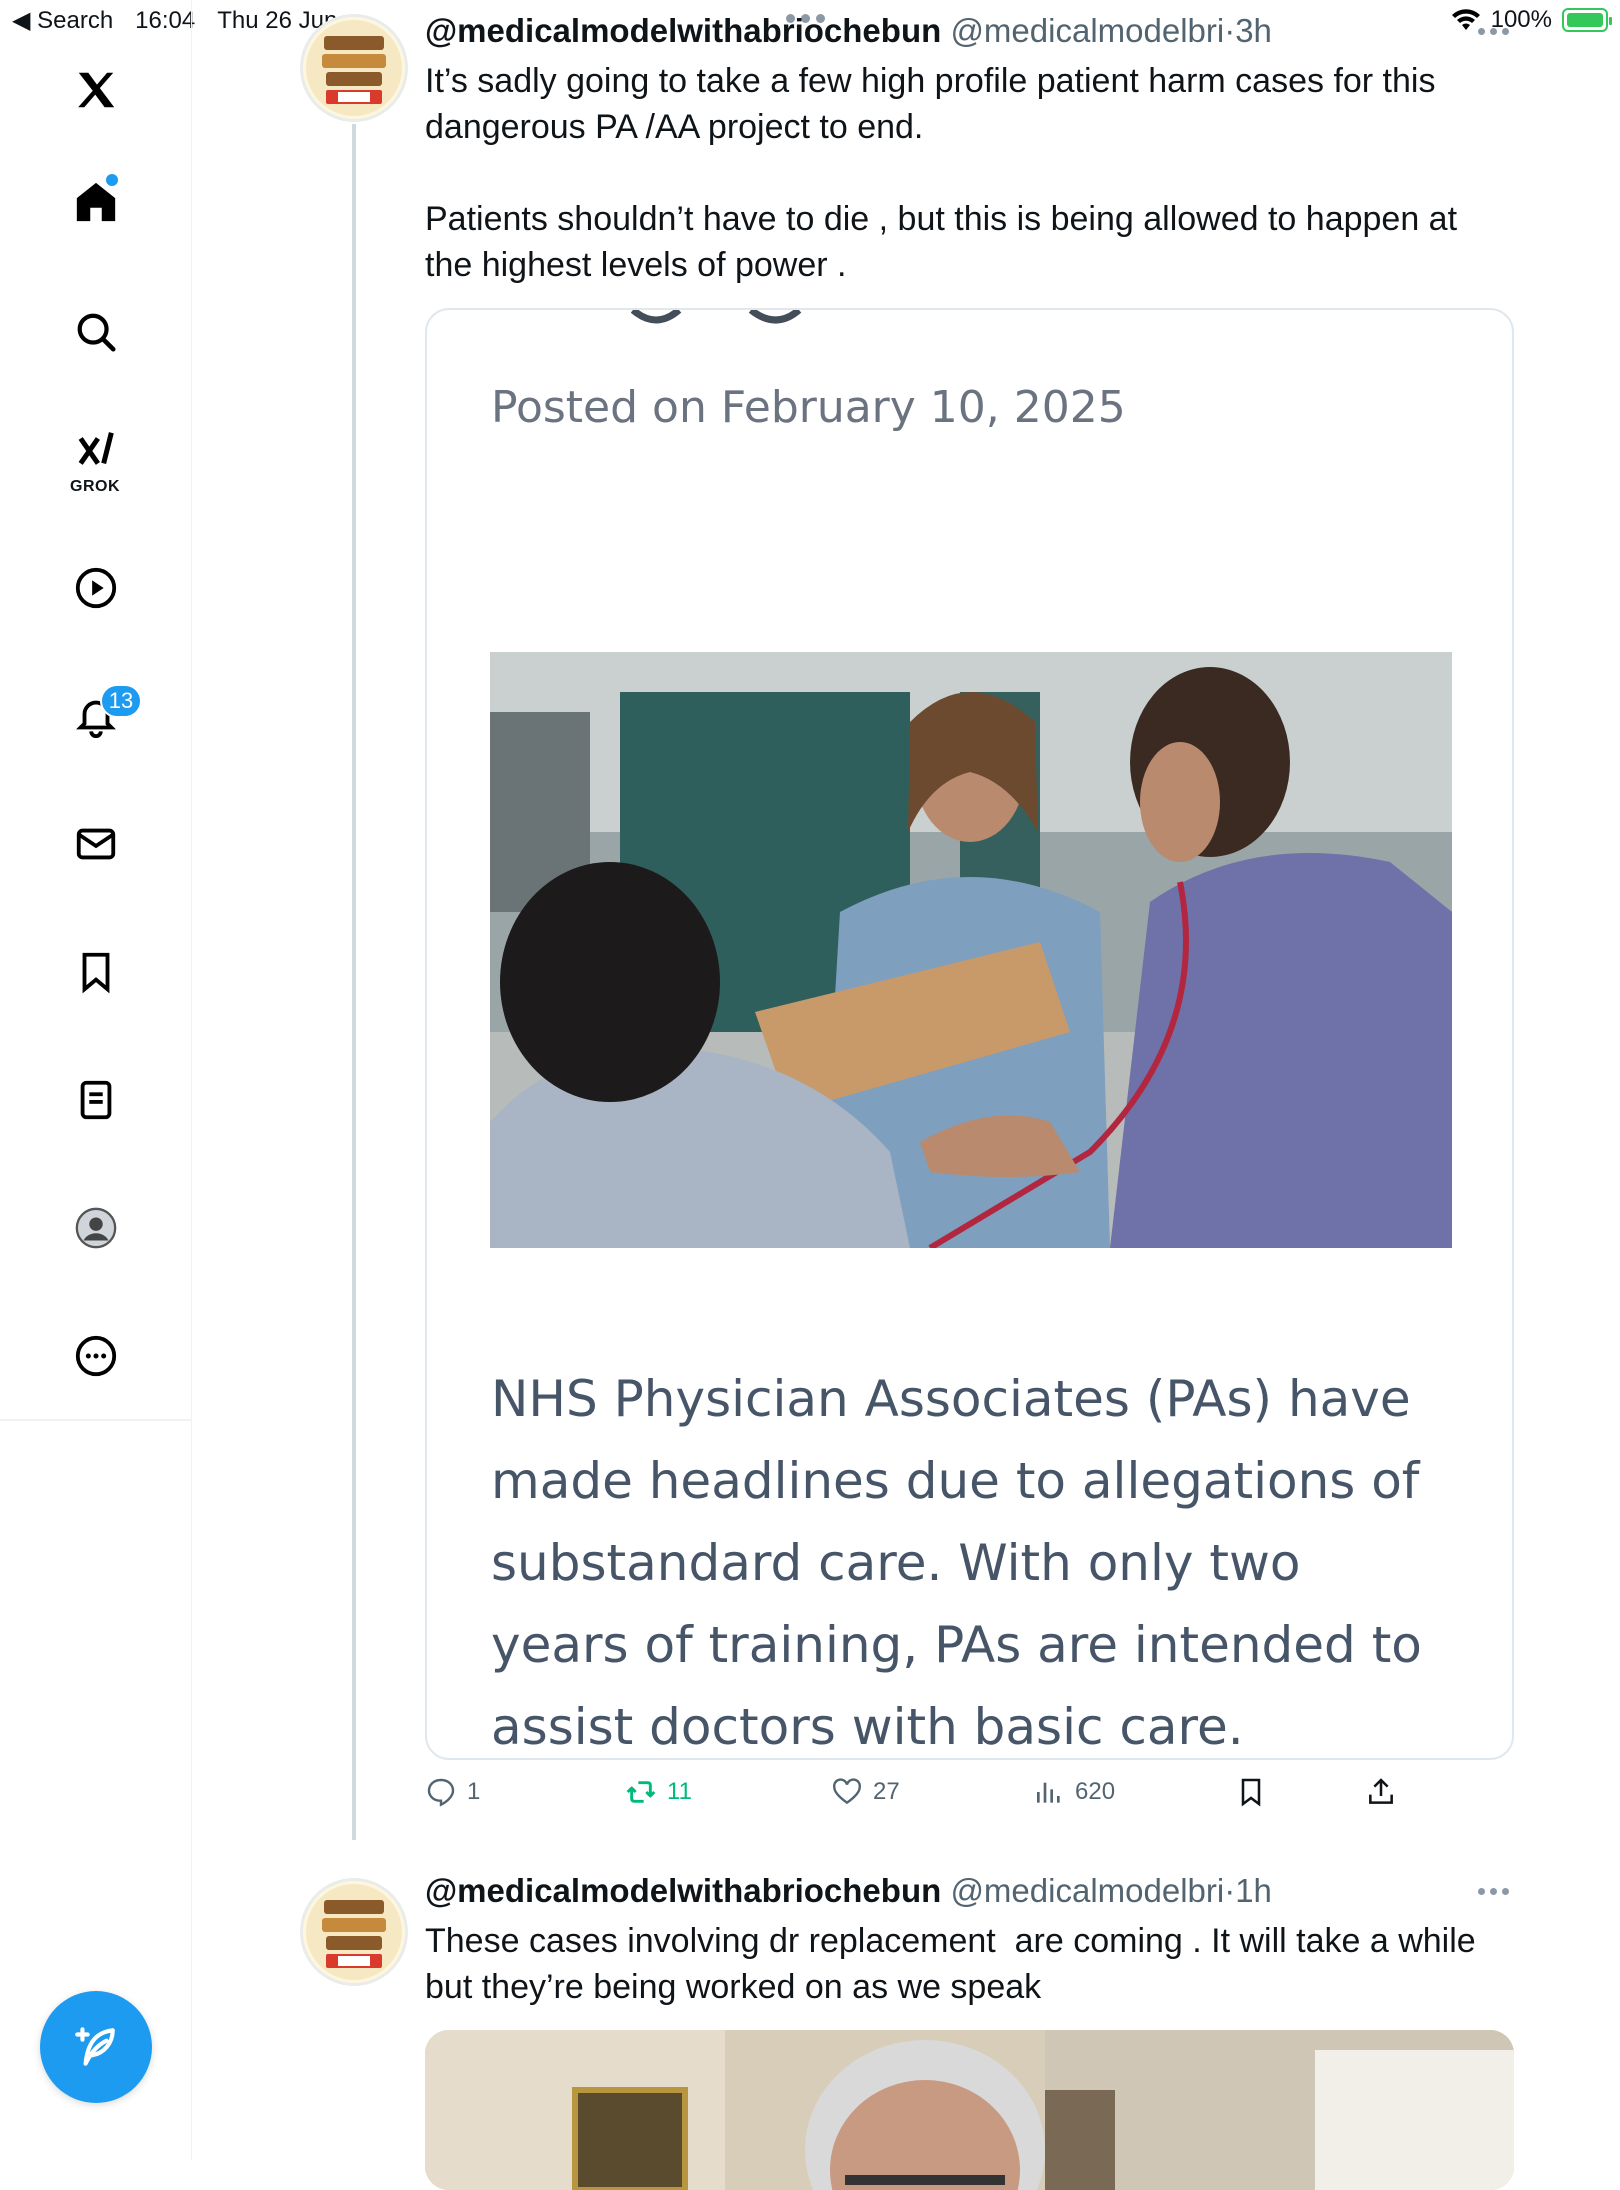  I want to click on reply-count: 1, so click(474, 1791).